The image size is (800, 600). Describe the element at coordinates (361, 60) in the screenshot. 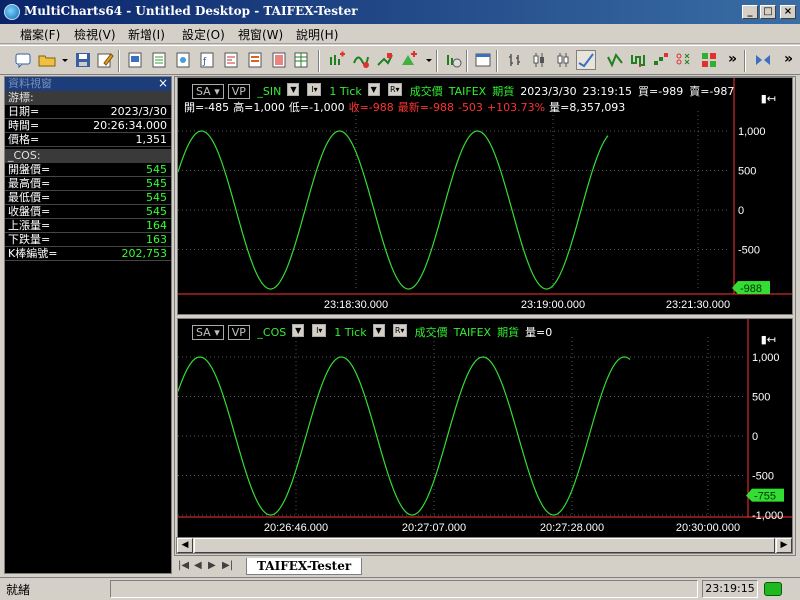

I see `add-study-icon` at that location.